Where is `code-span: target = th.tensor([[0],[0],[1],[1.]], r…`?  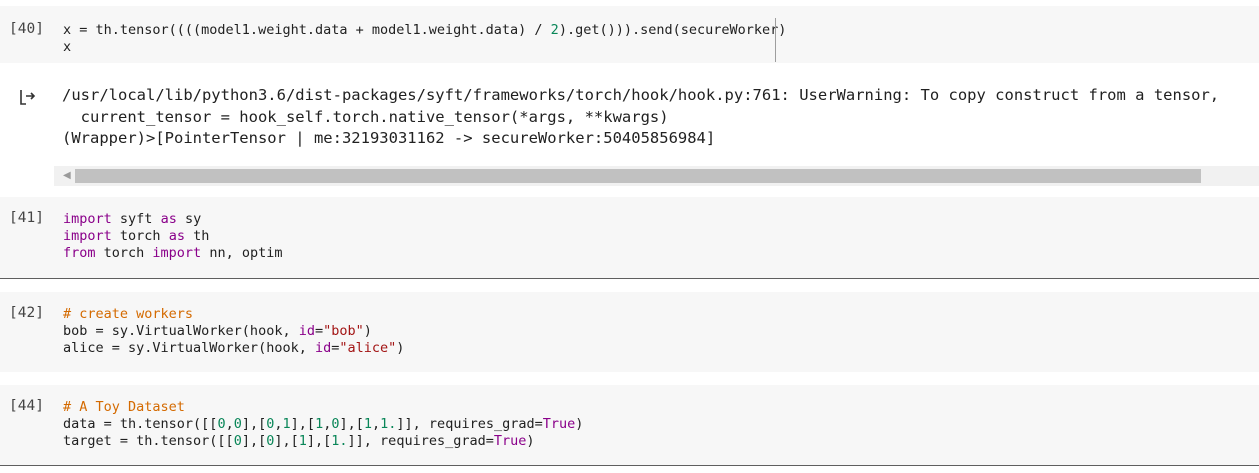
code-span: target = th.tensor([[0],[0],[1],[1.]], r… is located at coordinates (299, 441).